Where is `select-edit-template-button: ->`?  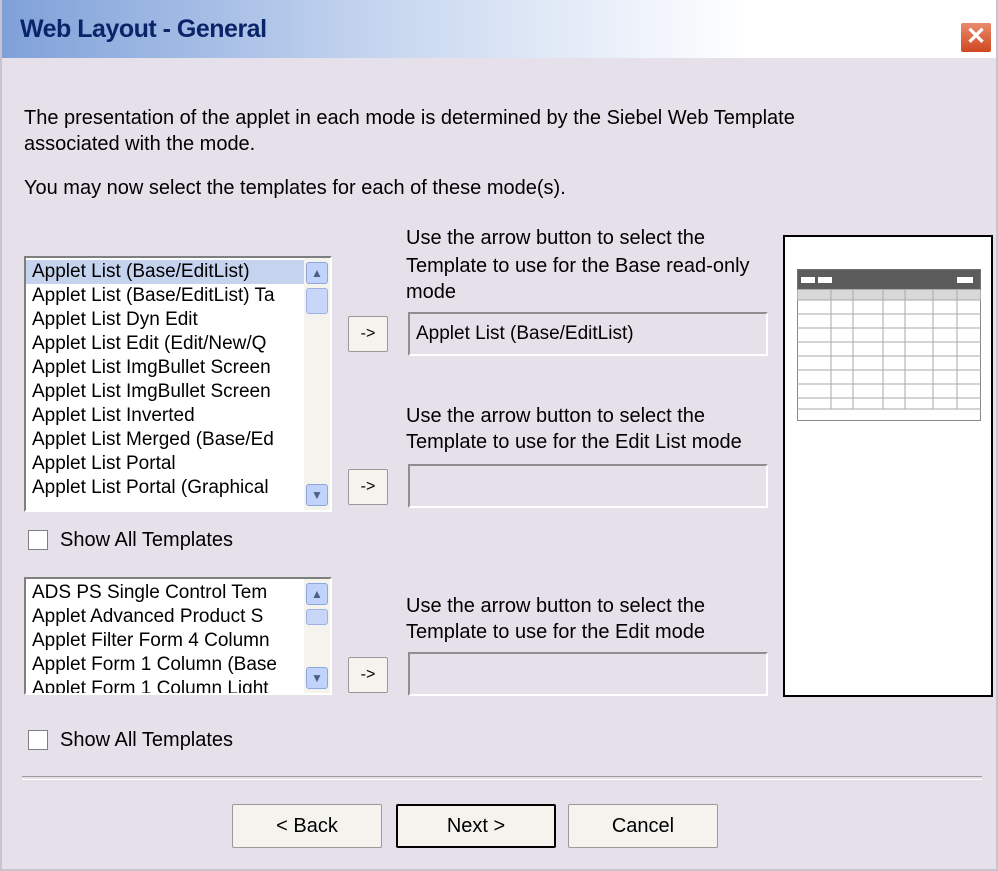 select-edit-template-button: -> is located at coordinates (368, 675).